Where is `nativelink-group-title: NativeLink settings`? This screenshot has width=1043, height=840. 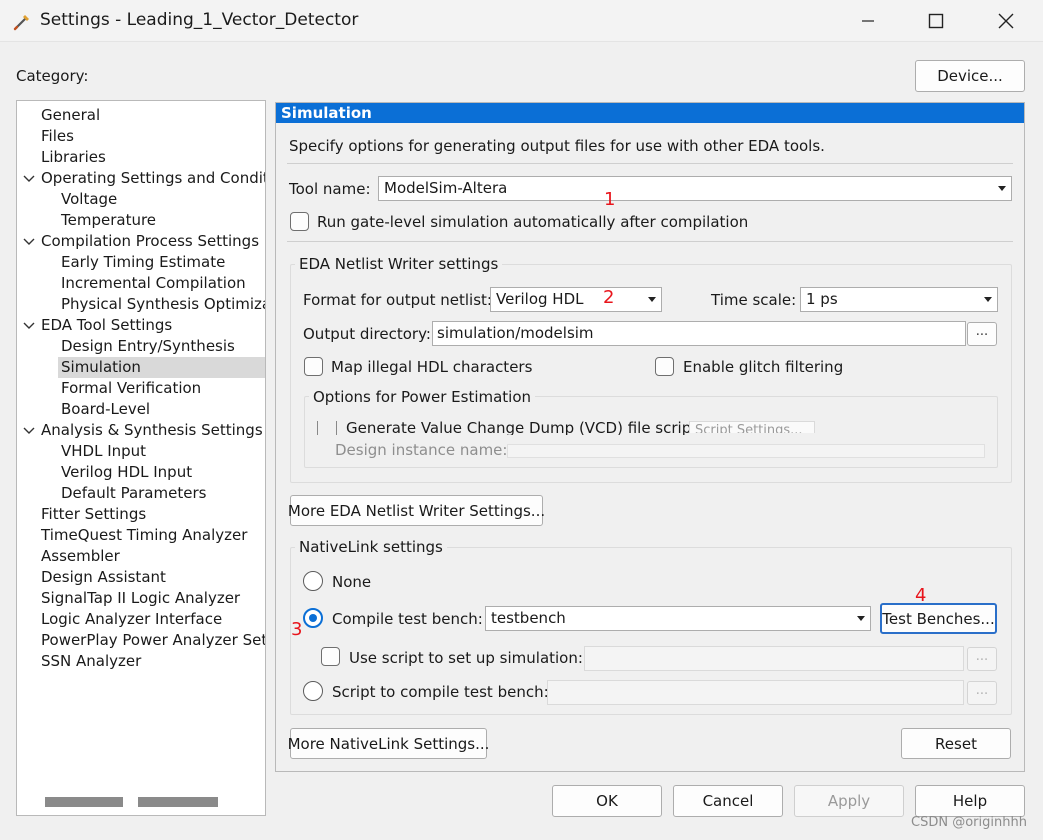
nativelink-group-title: NativeLink settings is located at coordinates (371, 547).